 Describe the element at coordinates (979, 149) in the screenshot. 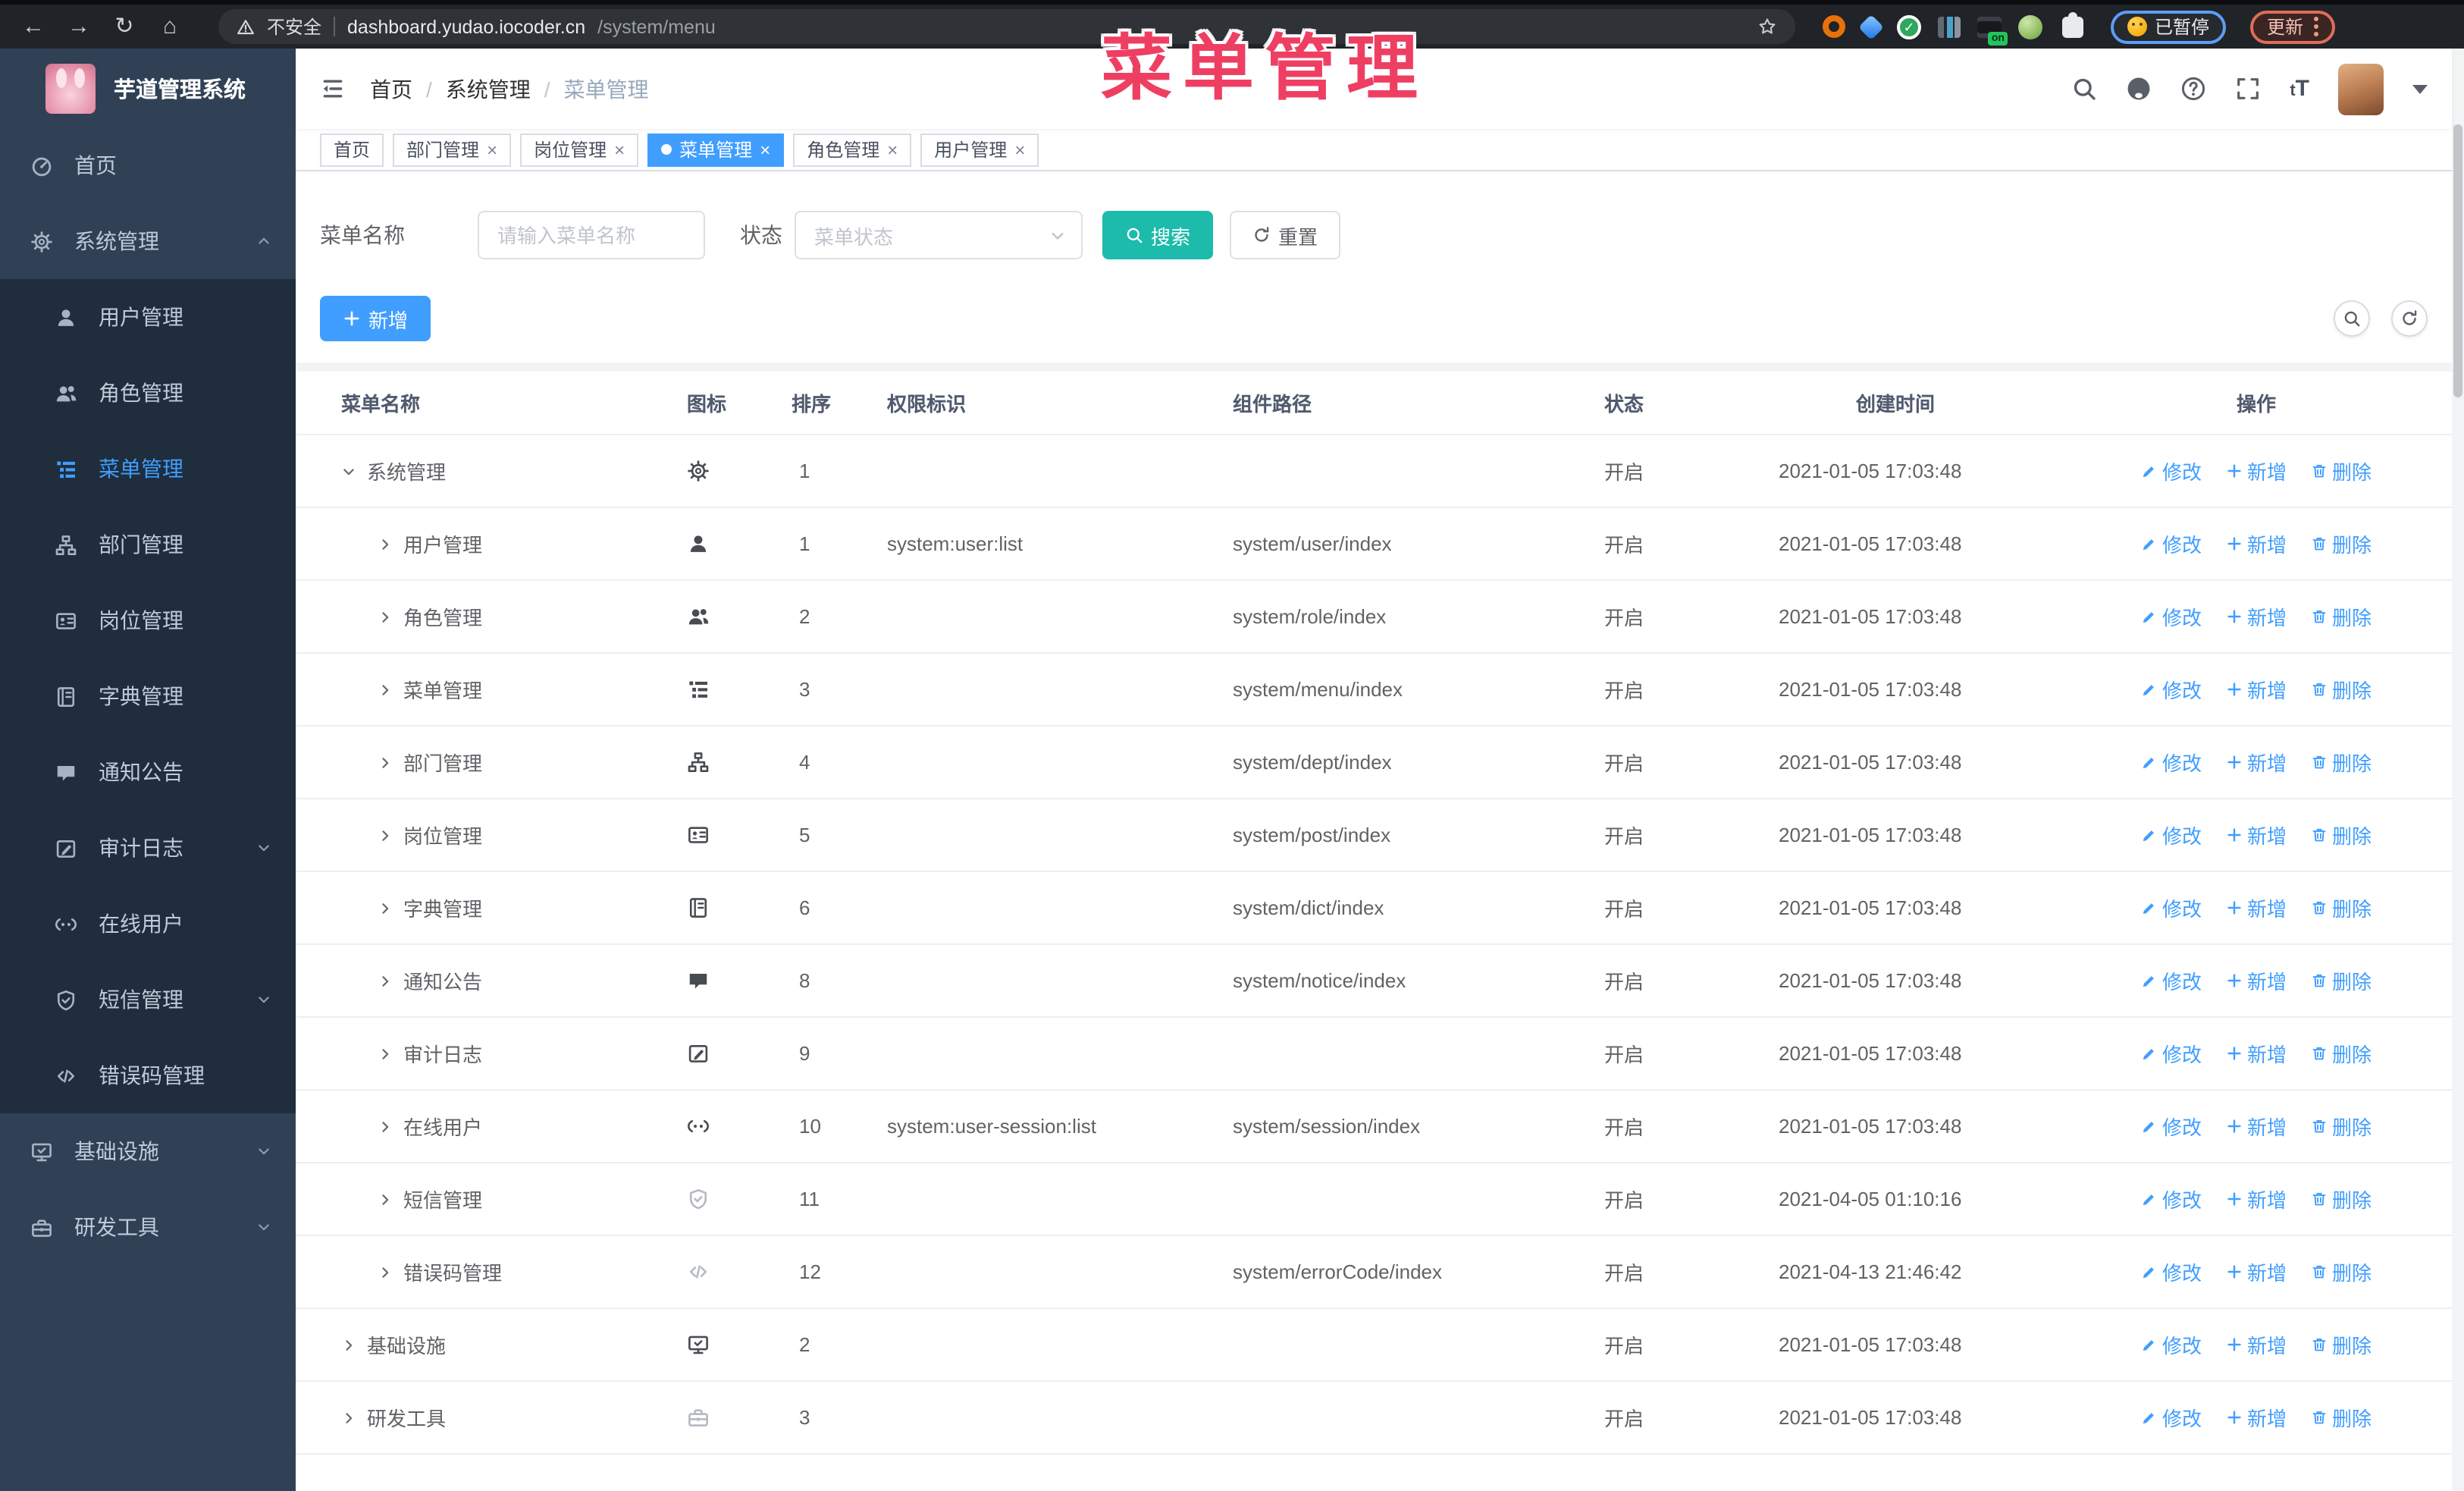

I see `tag-5: 用户管理 ×` at that location.